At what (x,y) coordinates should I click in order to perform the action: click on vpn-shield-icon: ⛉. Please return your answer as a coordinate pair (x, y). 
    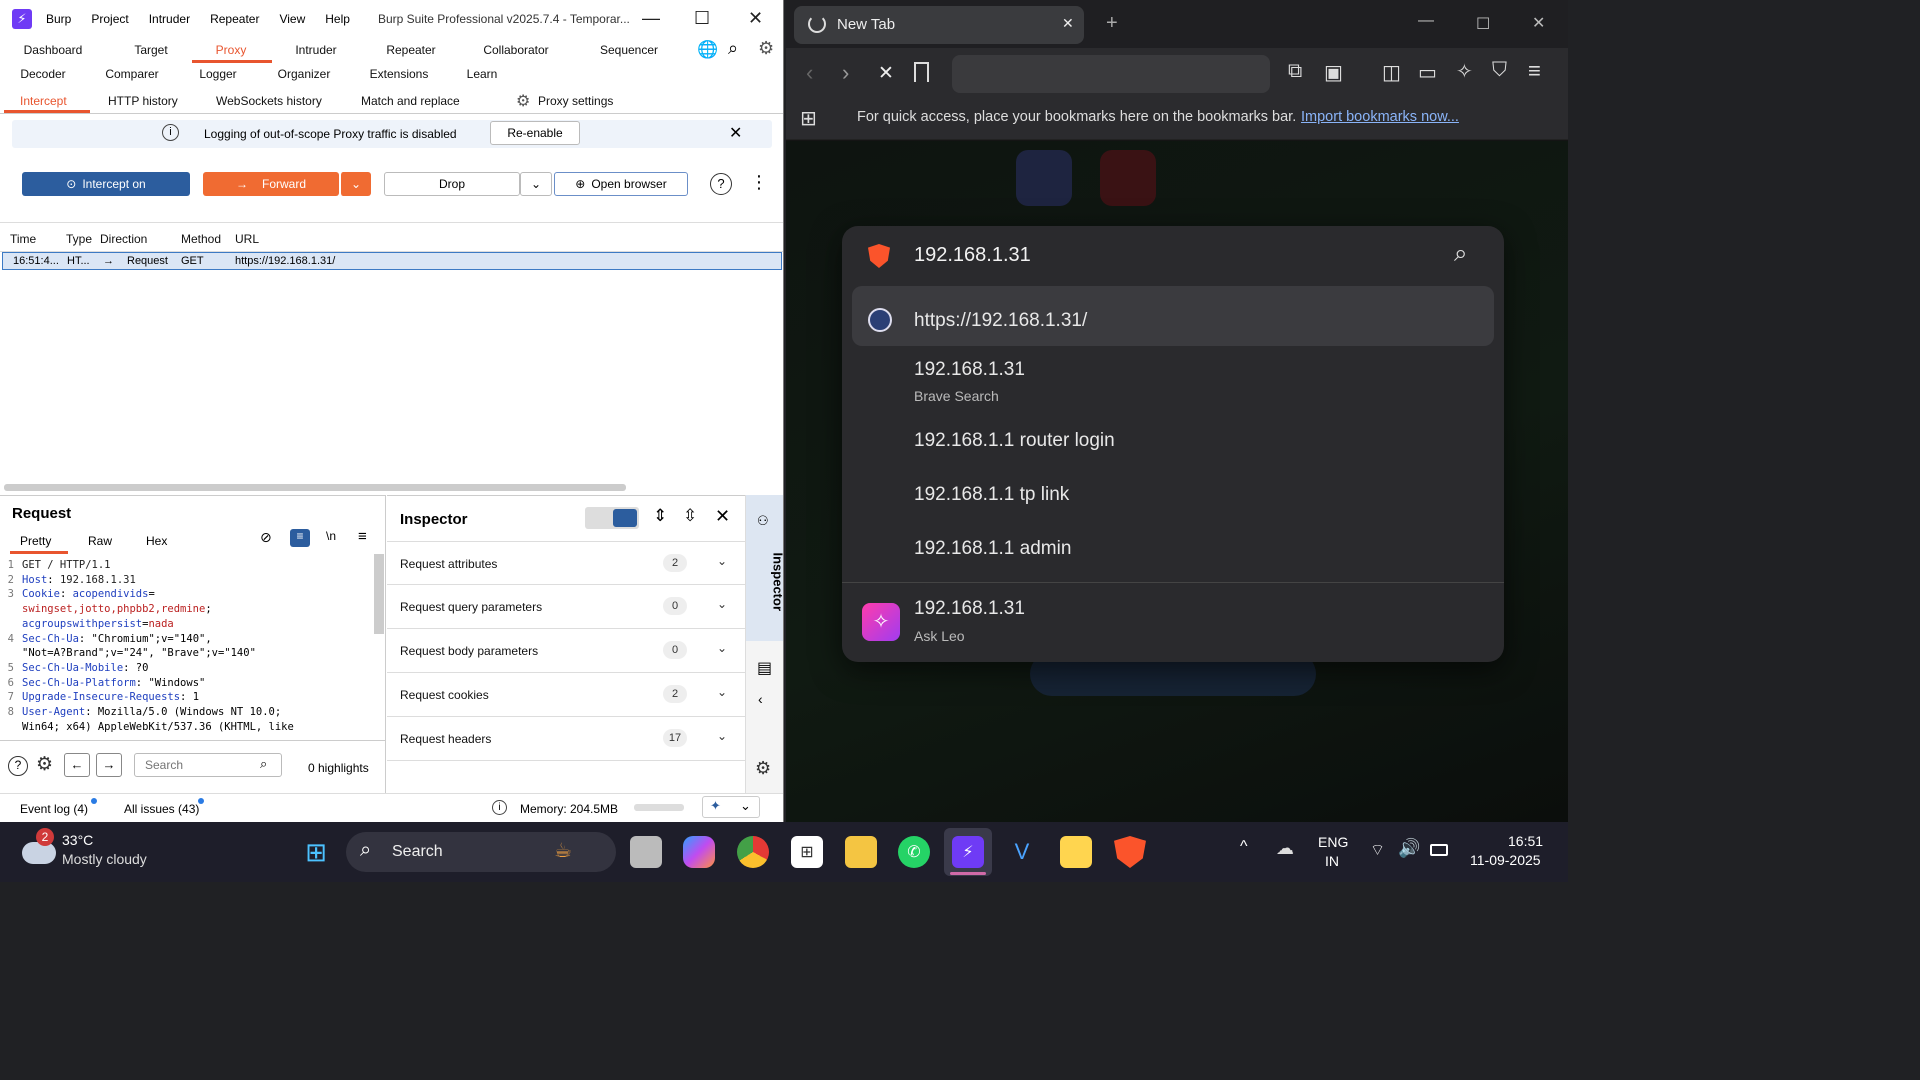
    Looking at the image, I should click on (1499, 70).